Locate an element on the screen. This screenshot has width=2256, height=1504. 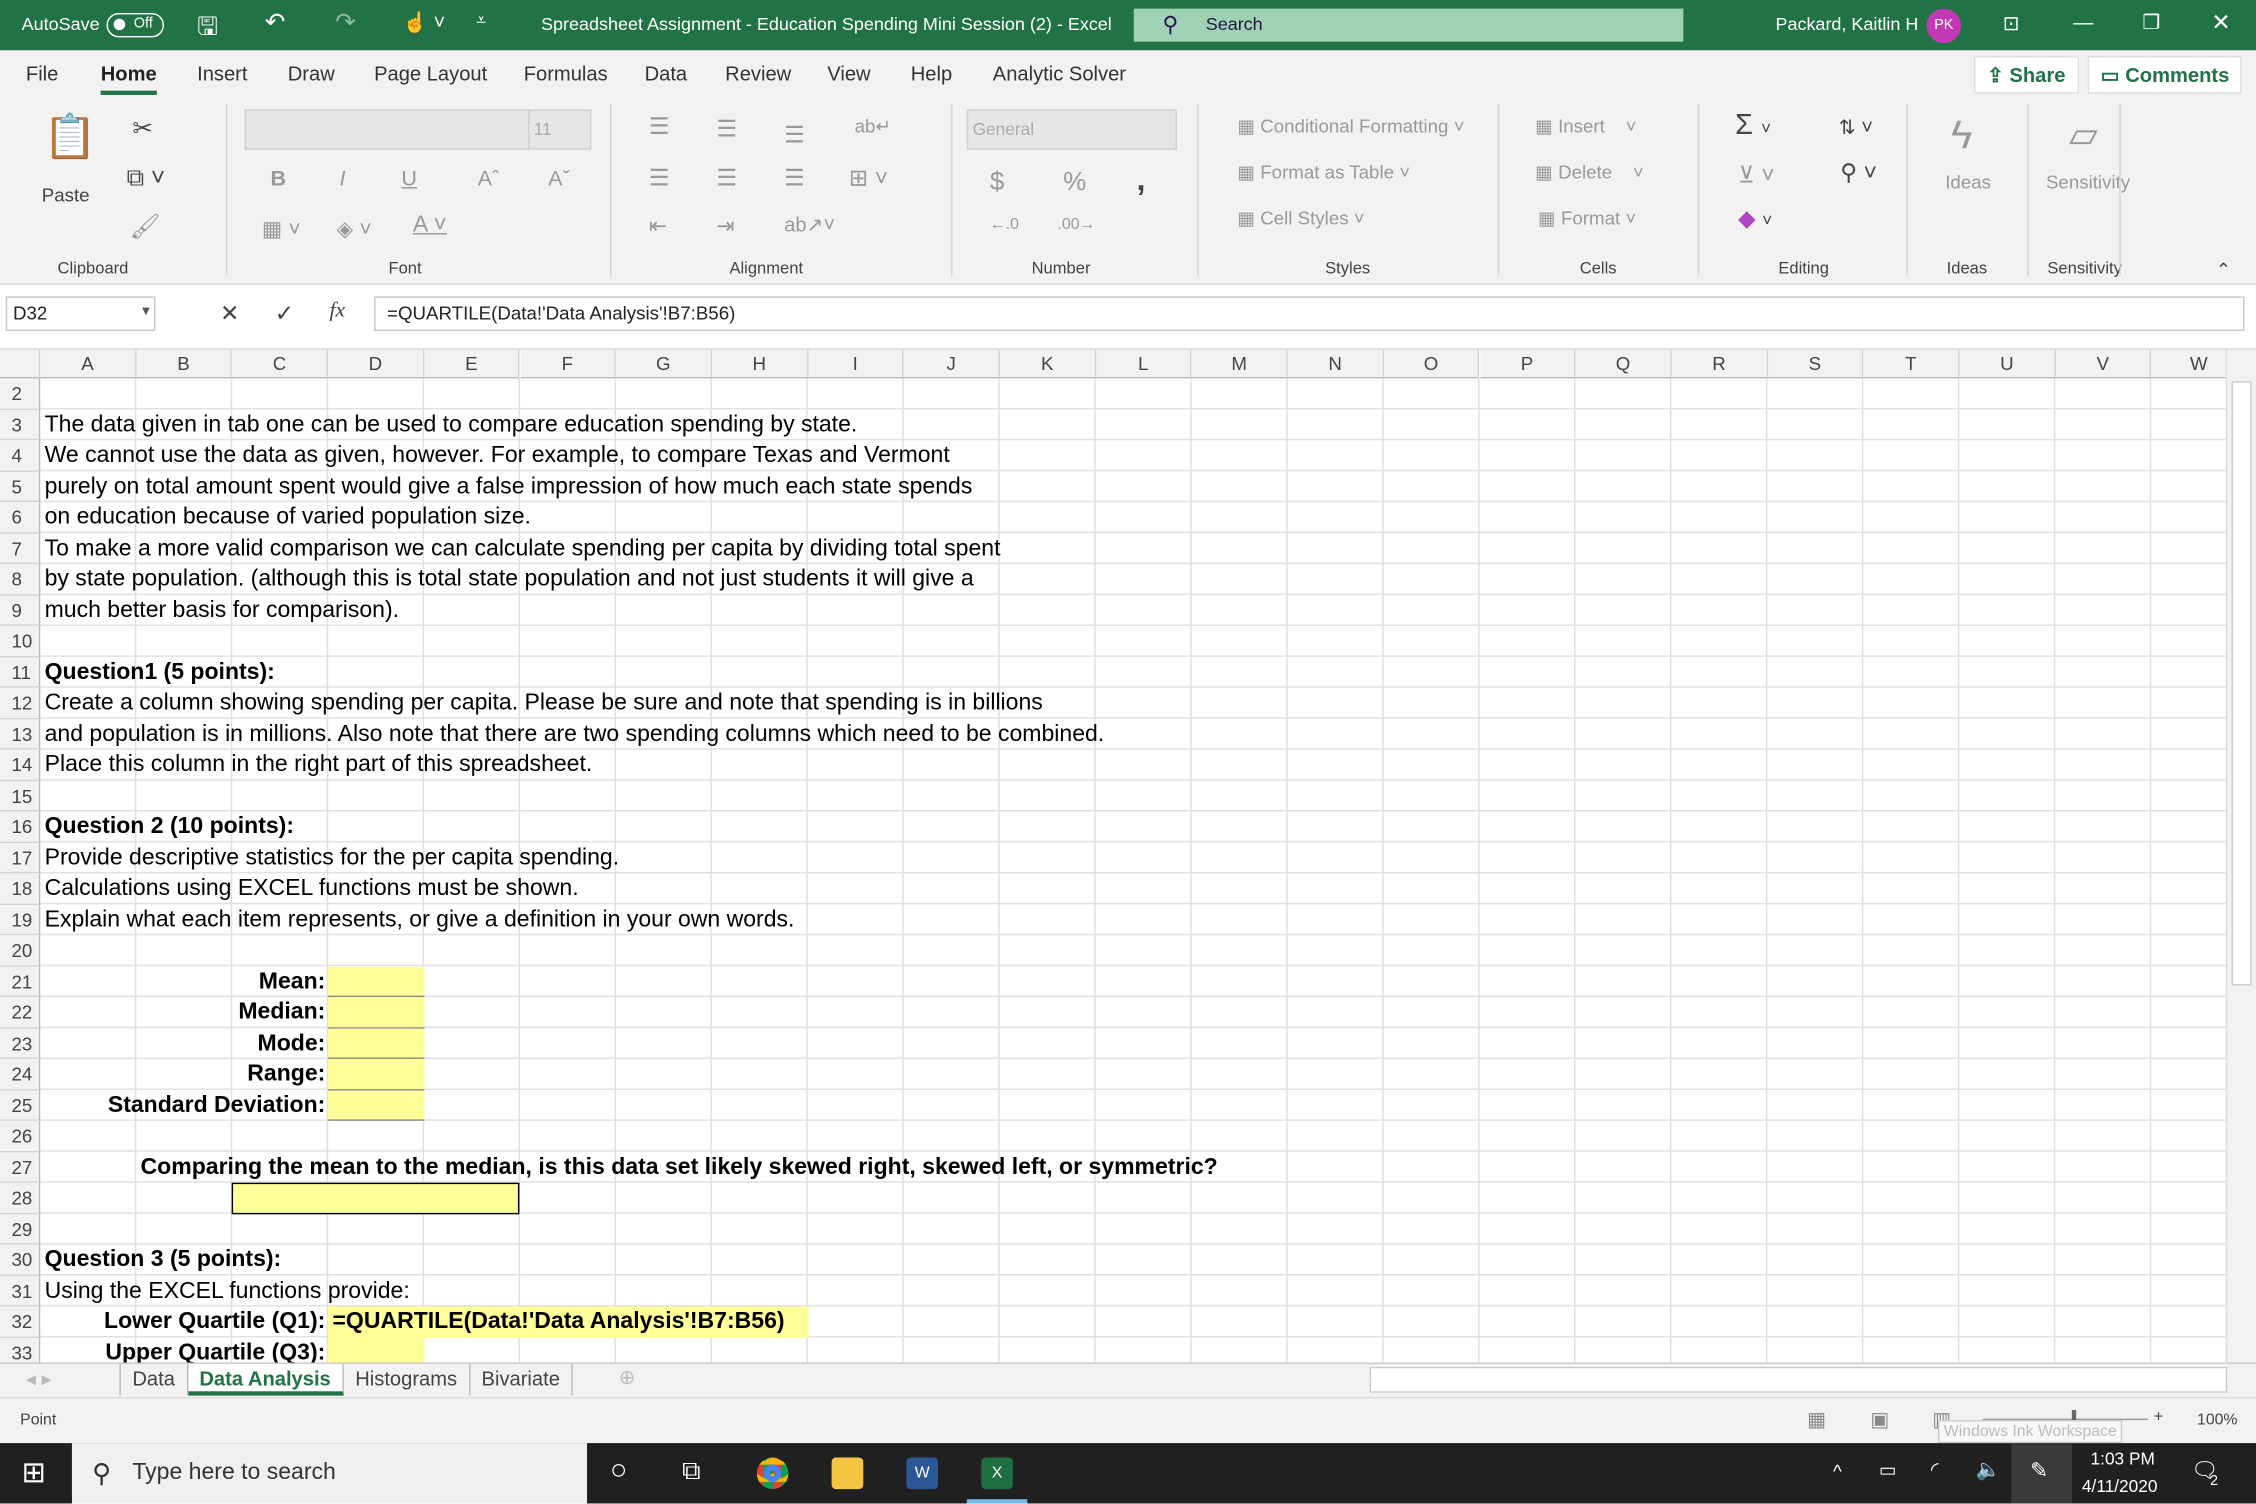
battery-icon: ▭ is located at coordinates (1888, 1470).